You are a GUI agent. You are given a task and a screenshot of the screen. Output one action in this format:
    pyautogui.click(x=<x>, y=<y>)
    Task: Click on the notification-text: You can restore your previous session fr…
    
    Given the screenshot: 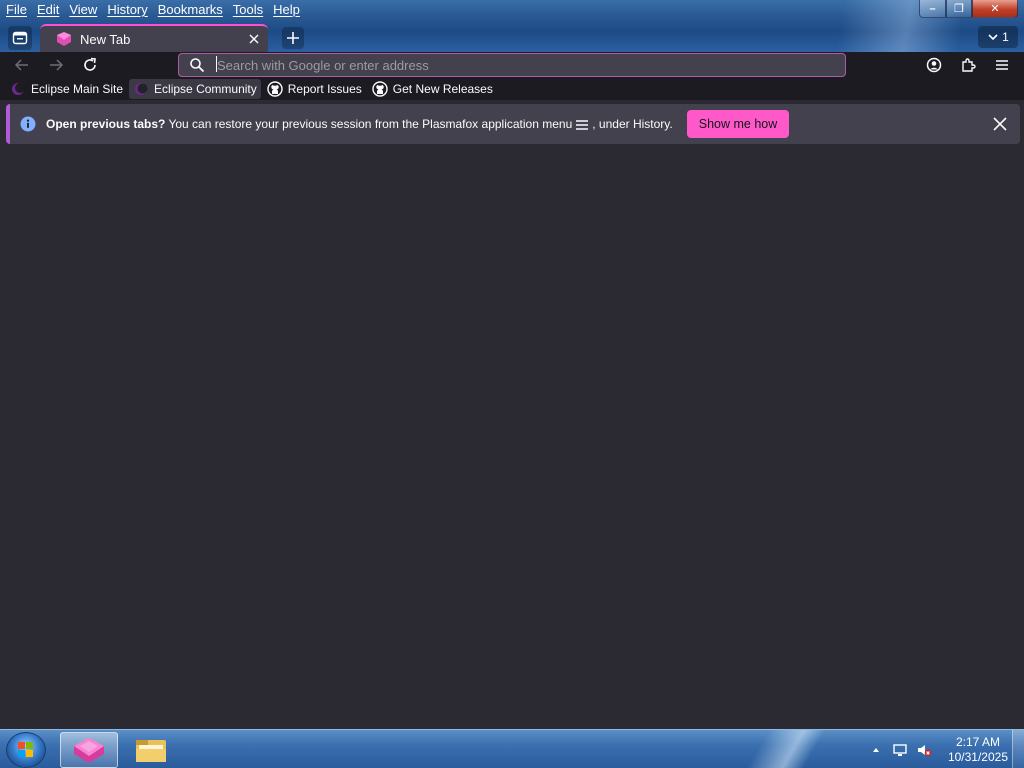 What is the action you would take?
    pyautogui.click(x=369, y=124)
    